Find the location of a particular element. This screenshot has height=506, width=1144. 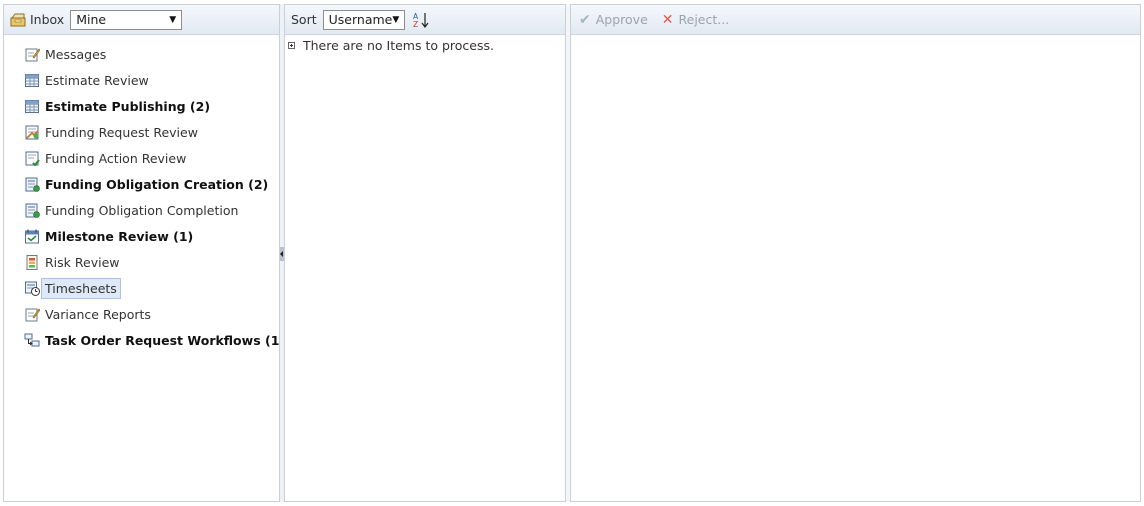

workflow-list-item: Messages is located at coordinates (141, 54).